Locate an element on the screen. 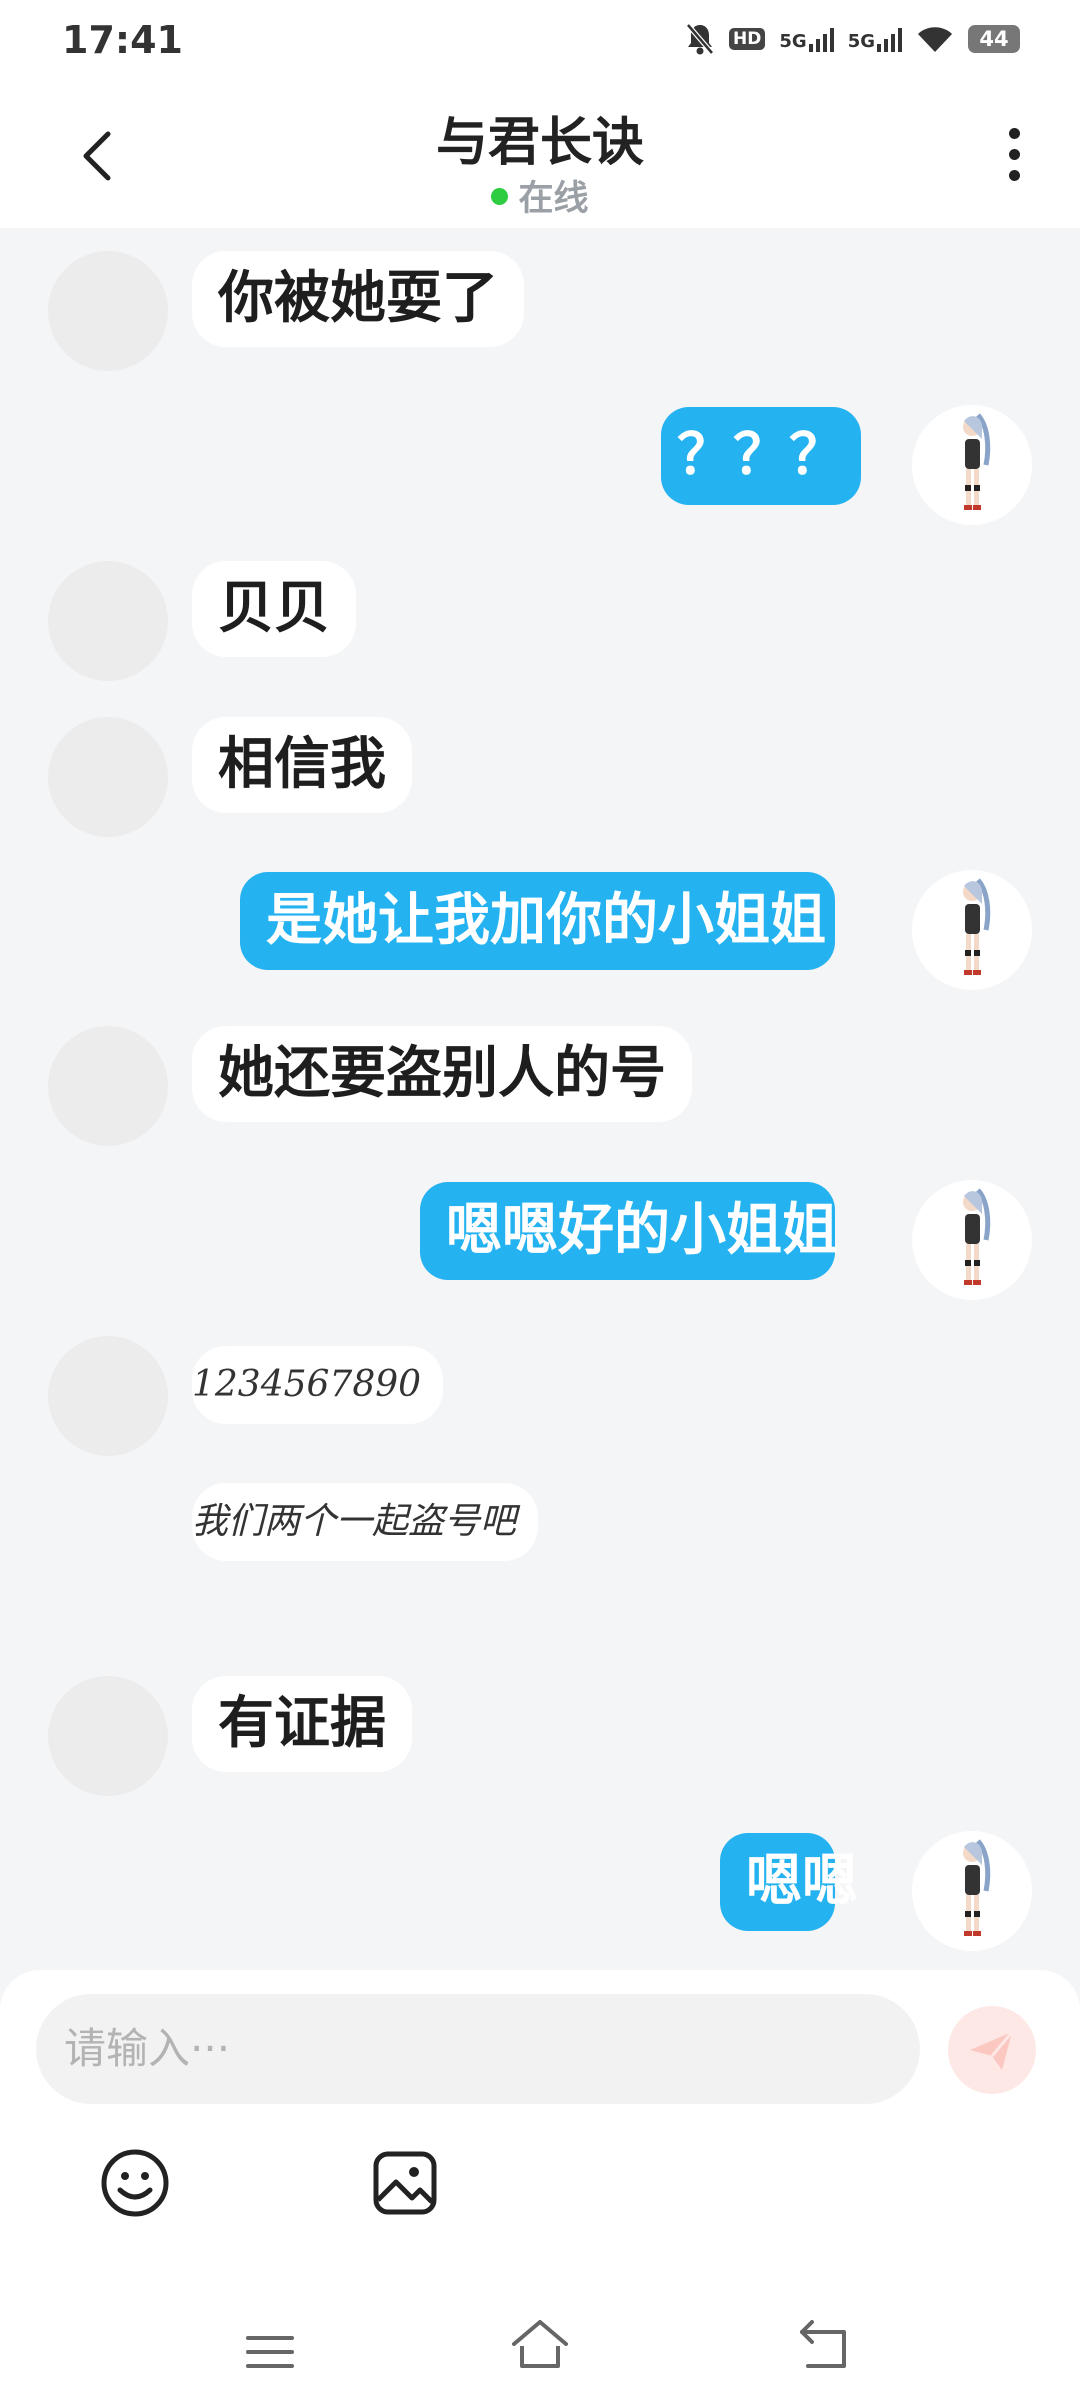 The height and width of the screenshot is (2408, 1080). more-vertical-icon is located at coordinates (1014, 158).